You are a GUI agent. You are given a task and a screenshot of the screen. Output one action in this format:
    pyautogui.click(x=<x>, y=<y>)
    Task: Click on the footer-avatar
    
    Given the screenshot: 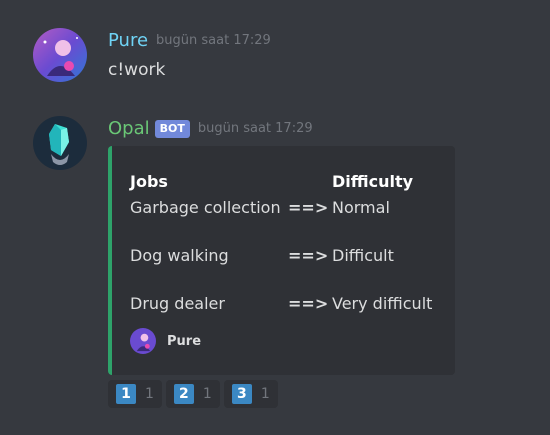 What is the action you would take?
    pyautogui.click(x=143, y=341)
    